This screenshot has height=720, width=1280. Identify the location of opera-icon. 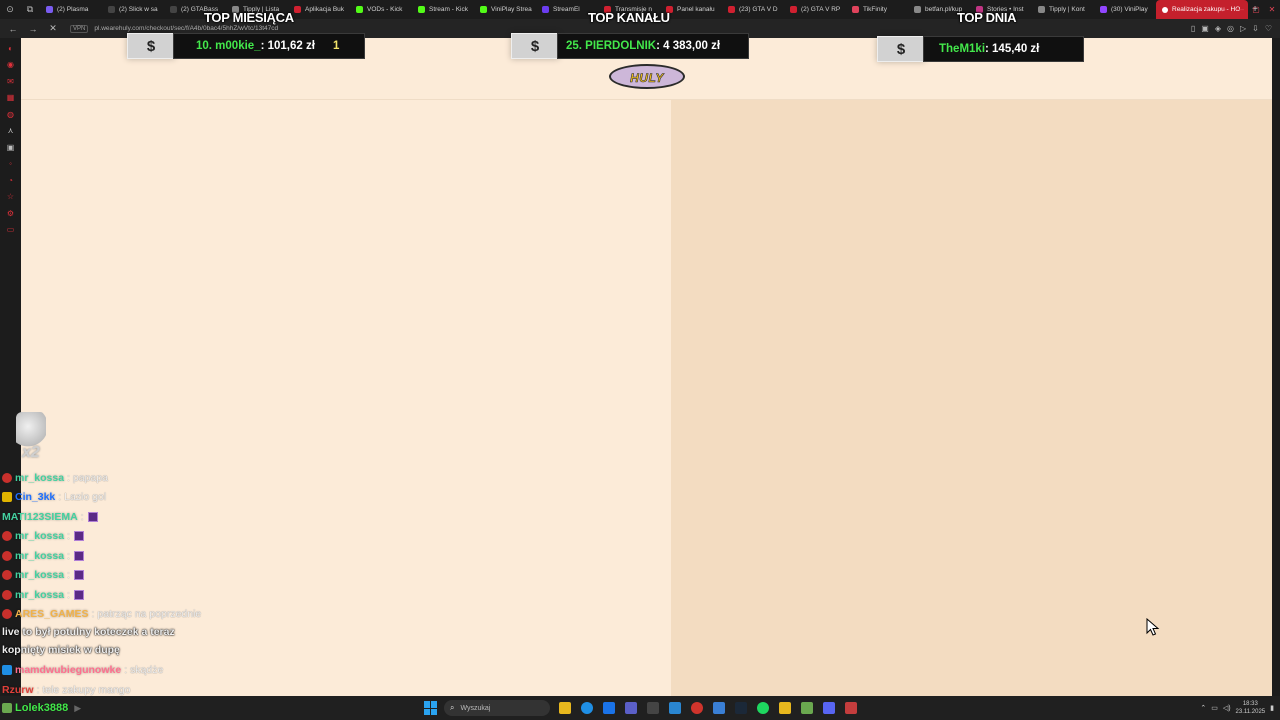
(697, 708).